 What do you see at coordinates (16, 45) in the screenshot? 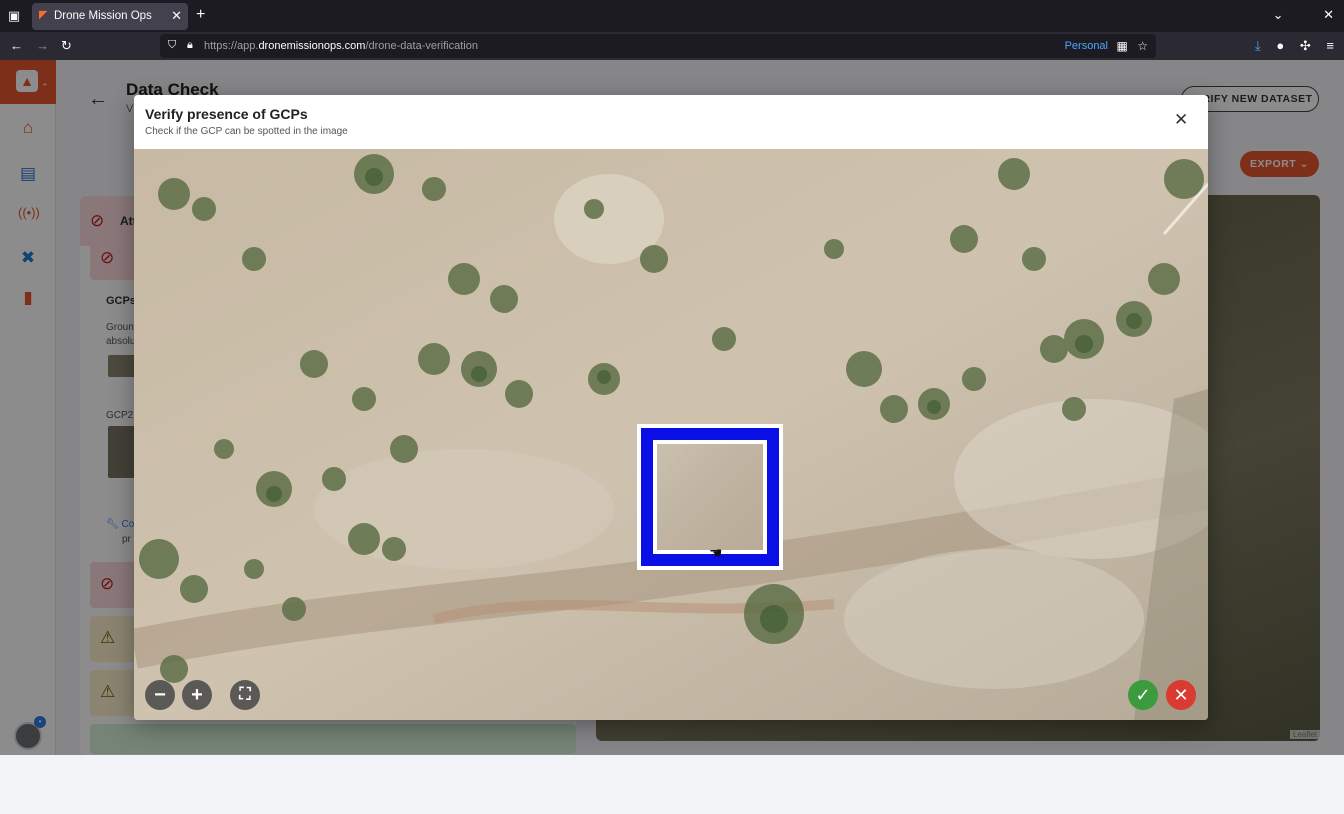
I see `back-icon: ←` at bounding box center [16, 45].